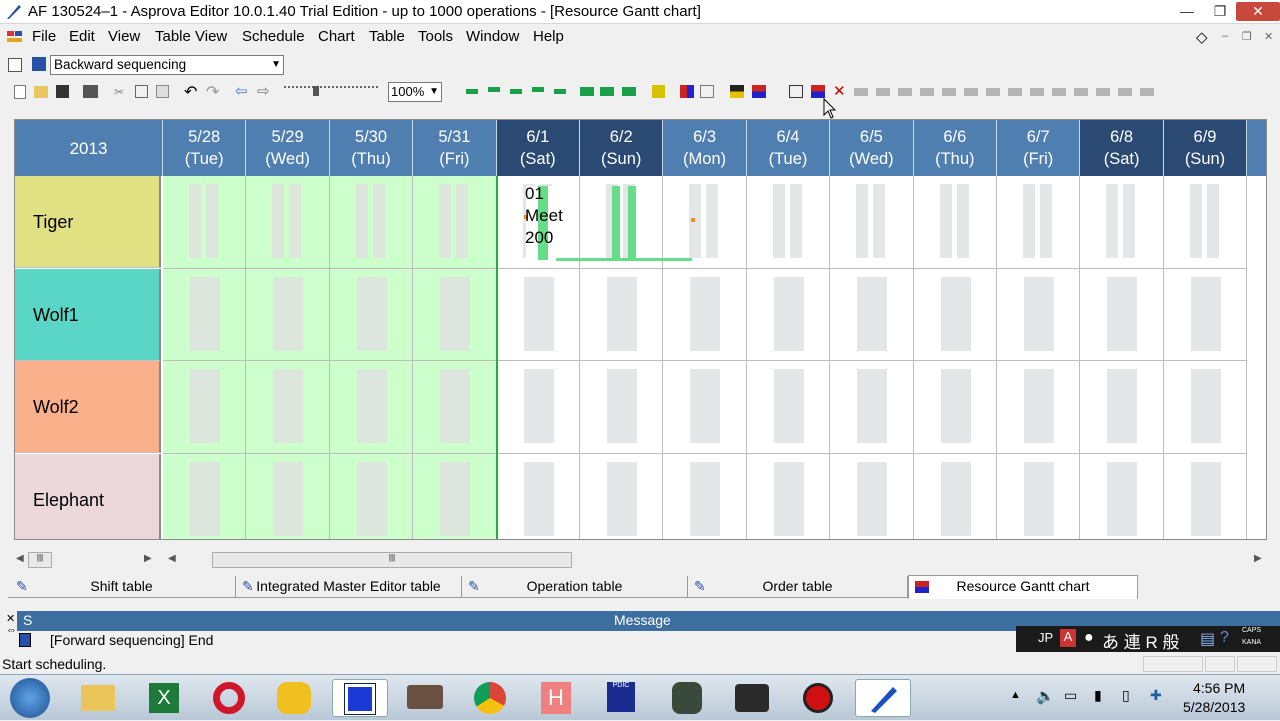 This screenshot has width=1280, height=721. I want to click on excel-taskbar-button: X, so click(164, 698).